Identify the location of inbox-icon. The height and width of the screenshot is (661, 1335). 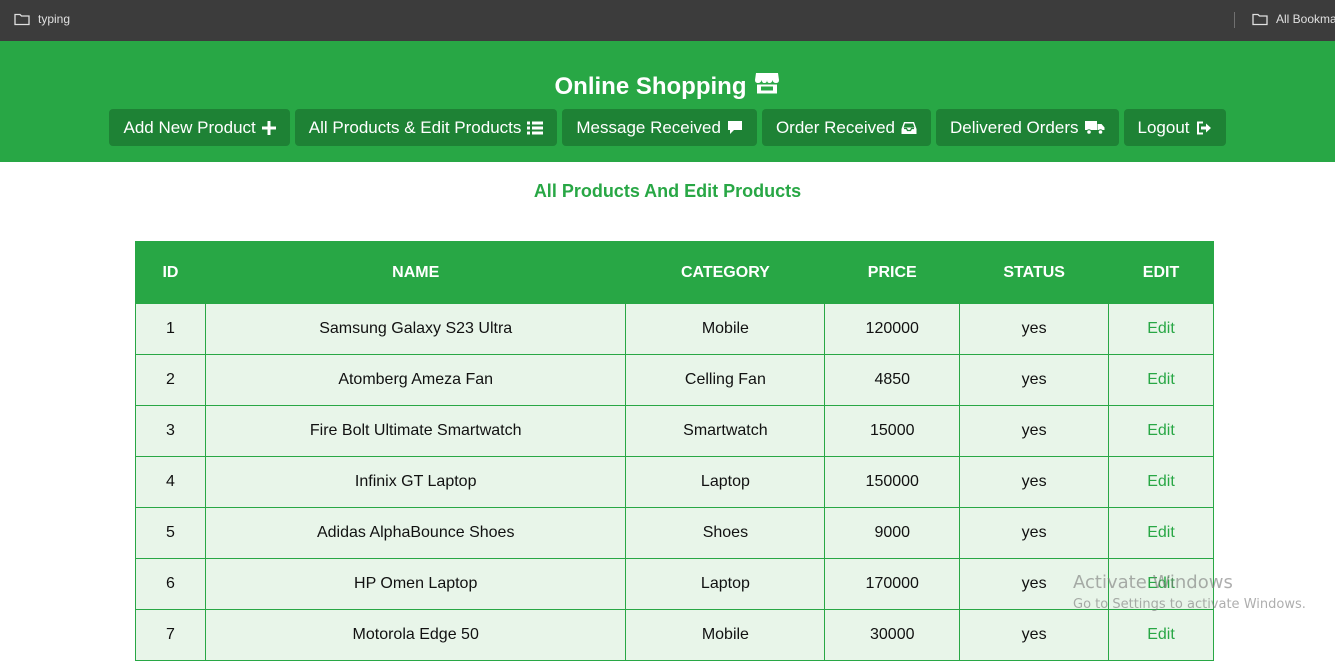
(909, 128).